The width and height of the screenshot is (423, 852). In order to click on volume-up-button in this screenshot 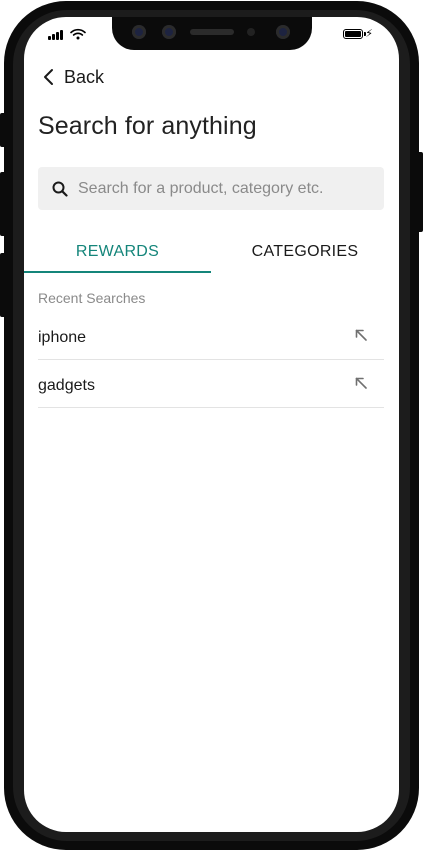, I will do `click(3, 204)`.